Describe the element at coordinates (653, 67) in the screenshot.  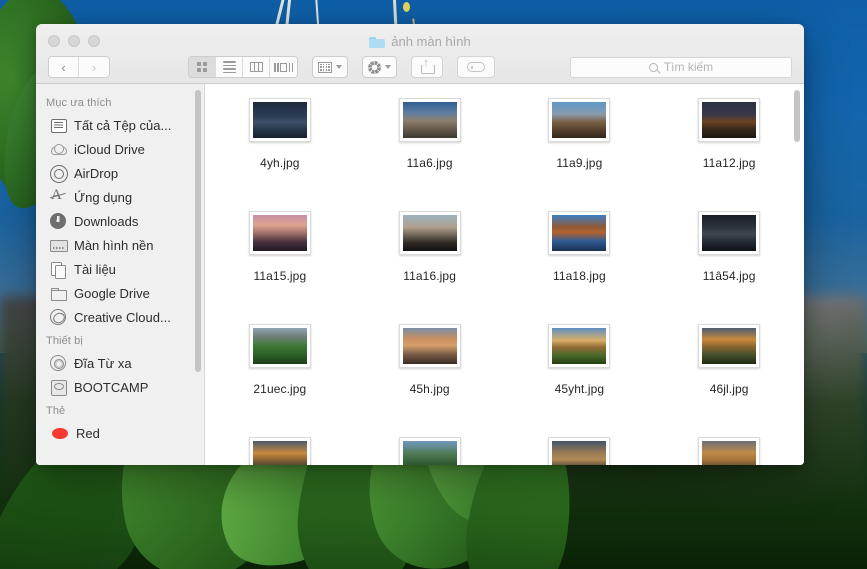
I see `search-icon` at that location.